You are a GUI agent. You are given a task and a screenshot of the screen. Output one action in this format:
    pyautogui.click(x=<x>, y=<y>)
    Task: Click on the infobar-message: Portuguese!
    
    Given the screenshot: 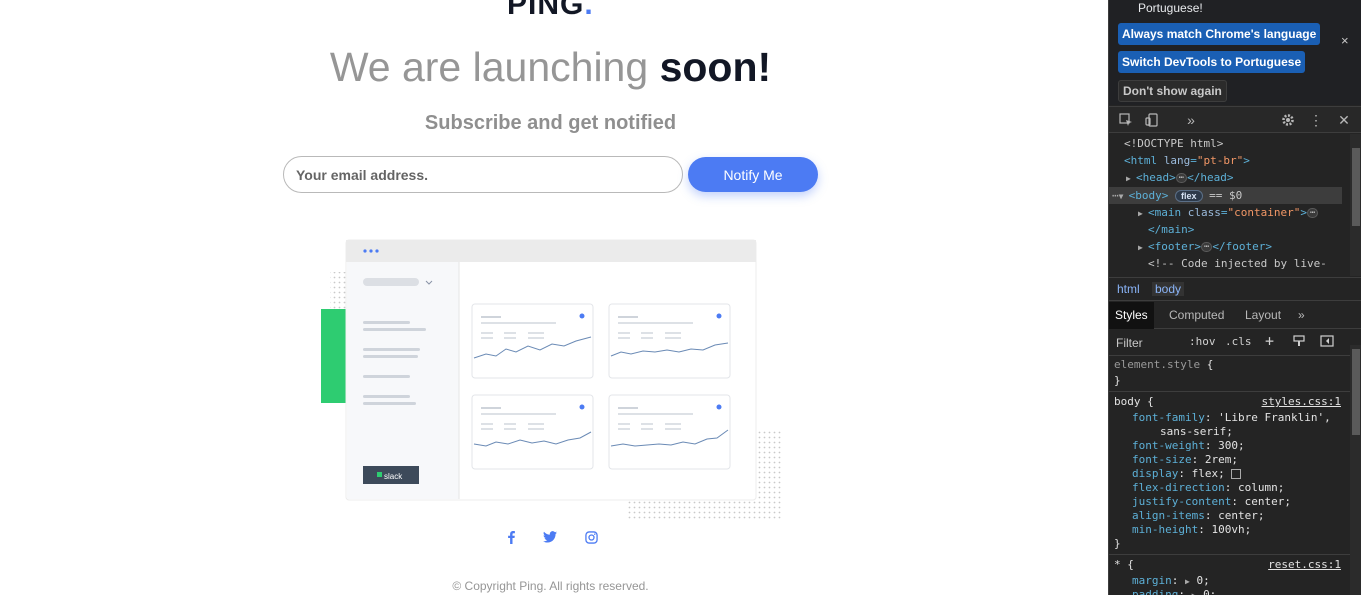 What is the action you would take?
    pyautogui.click(x=1170, y=8)
    